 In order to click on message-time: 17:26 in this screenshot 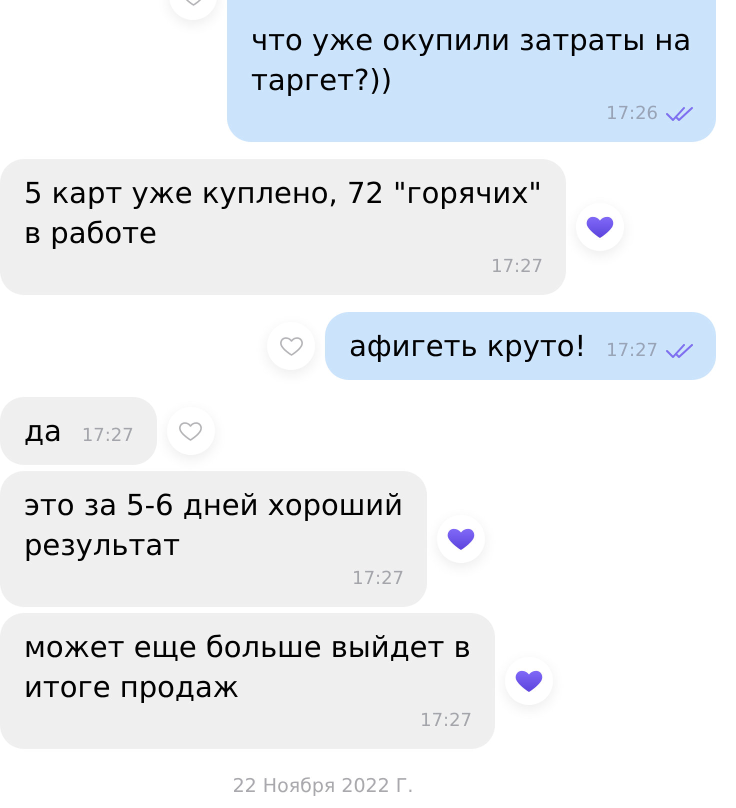, I will do `click(632, 114)`.